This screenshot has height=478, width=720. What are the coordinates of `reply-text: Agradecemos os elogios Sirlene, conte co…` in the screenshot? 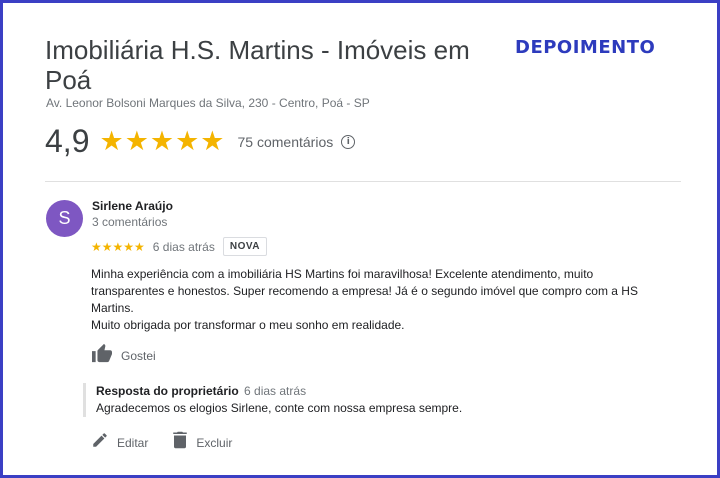 It's located at (279, 408).